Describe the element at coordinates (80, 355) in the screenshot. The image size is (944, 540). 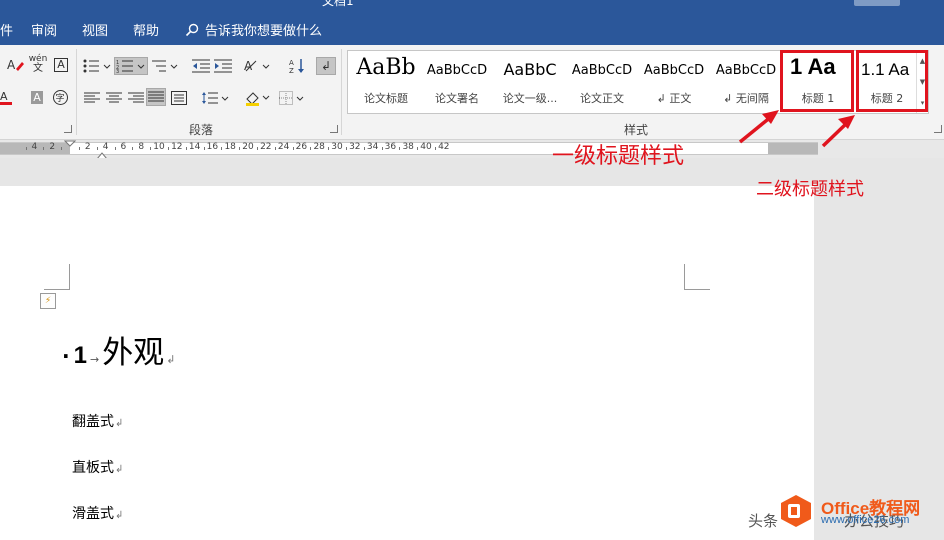
I see `heading-number: 1` at that location.